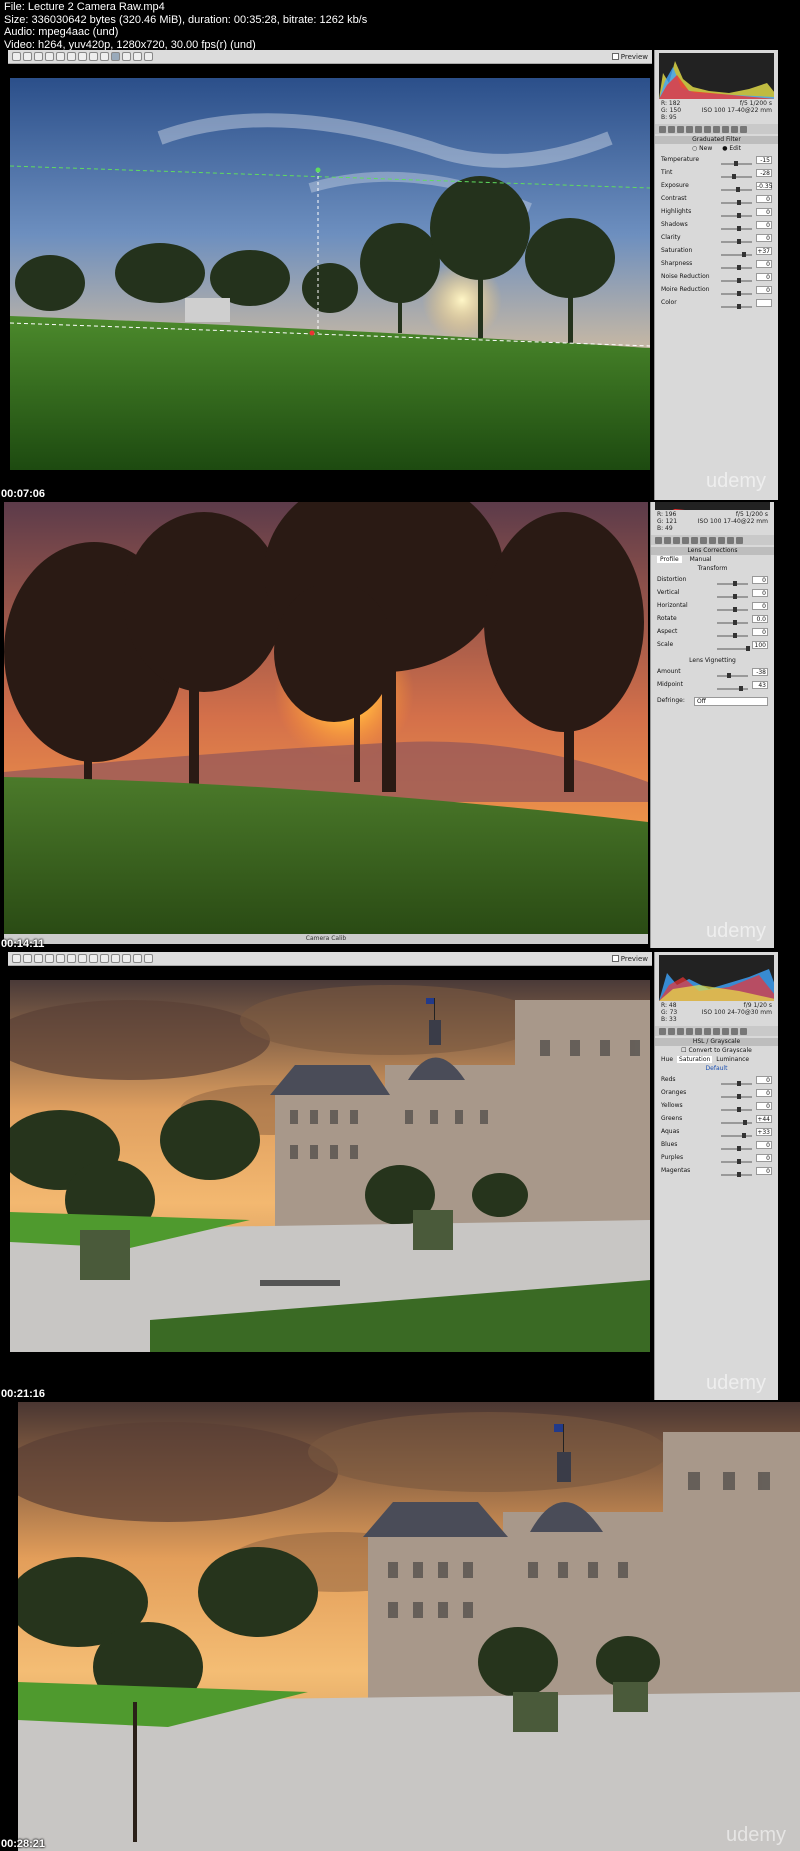 This screenshot has width=800, height=1851. Describe the element at coordinates (716, 250) in the screenshot. I see `slider-saturation: Saturation +37` at that location.